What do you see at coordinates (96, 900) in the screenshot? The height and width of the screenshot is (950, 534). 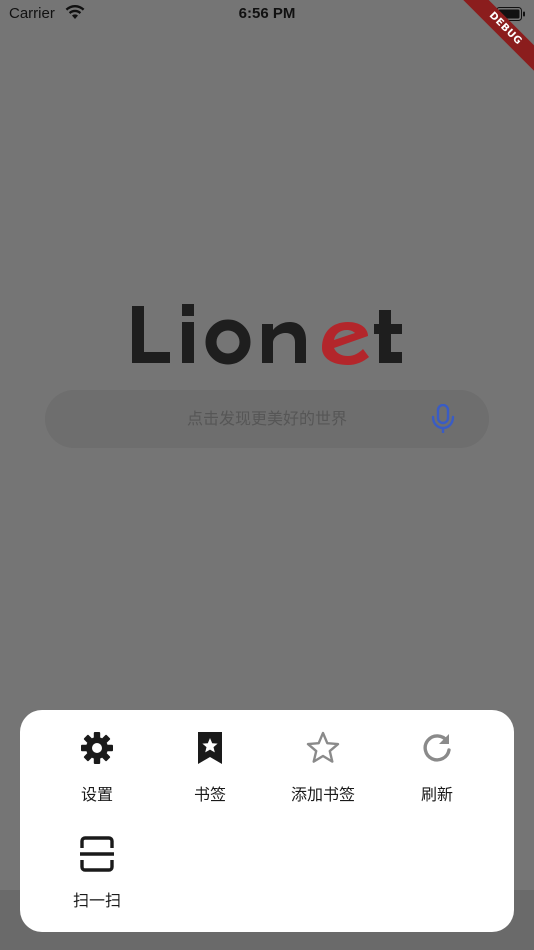 I see `menu-item-label: 扫一扫` at bounding box center [96, 900].